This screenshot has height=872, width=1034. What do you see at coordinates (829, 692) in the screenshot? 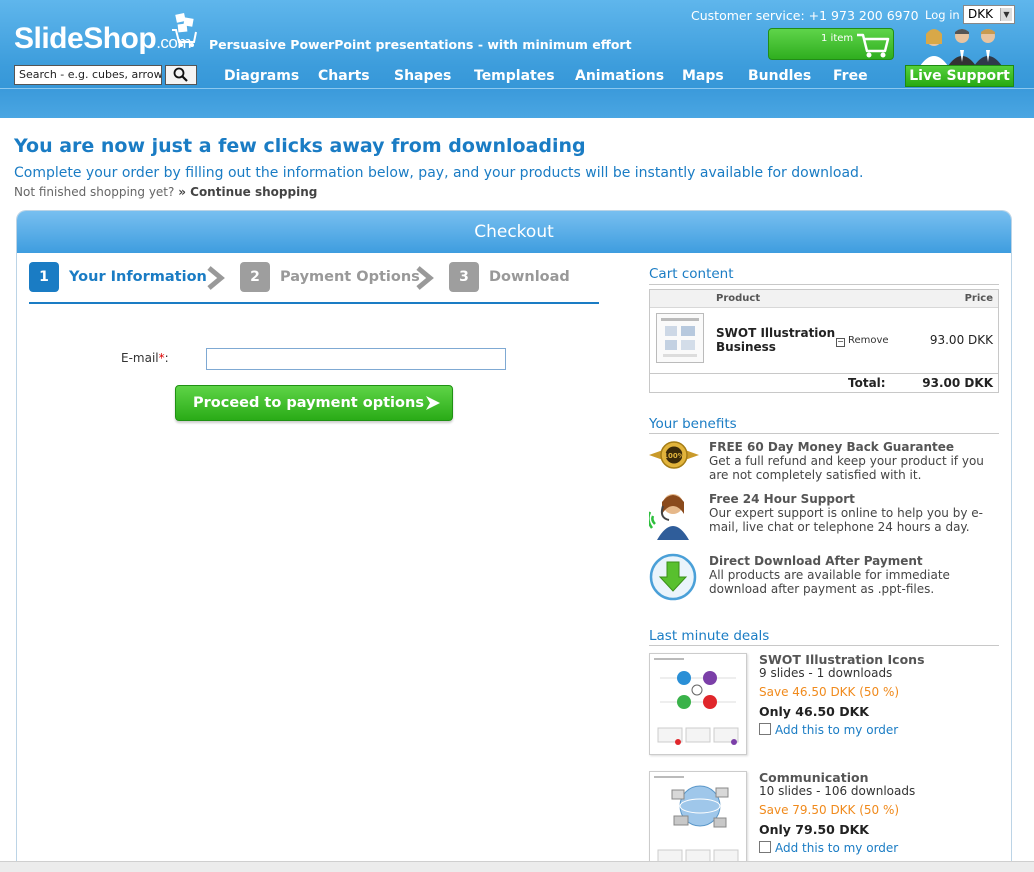
I see `deal-savings: Save 46.50 DKK (50 %)` at bounding box center [829, 692].